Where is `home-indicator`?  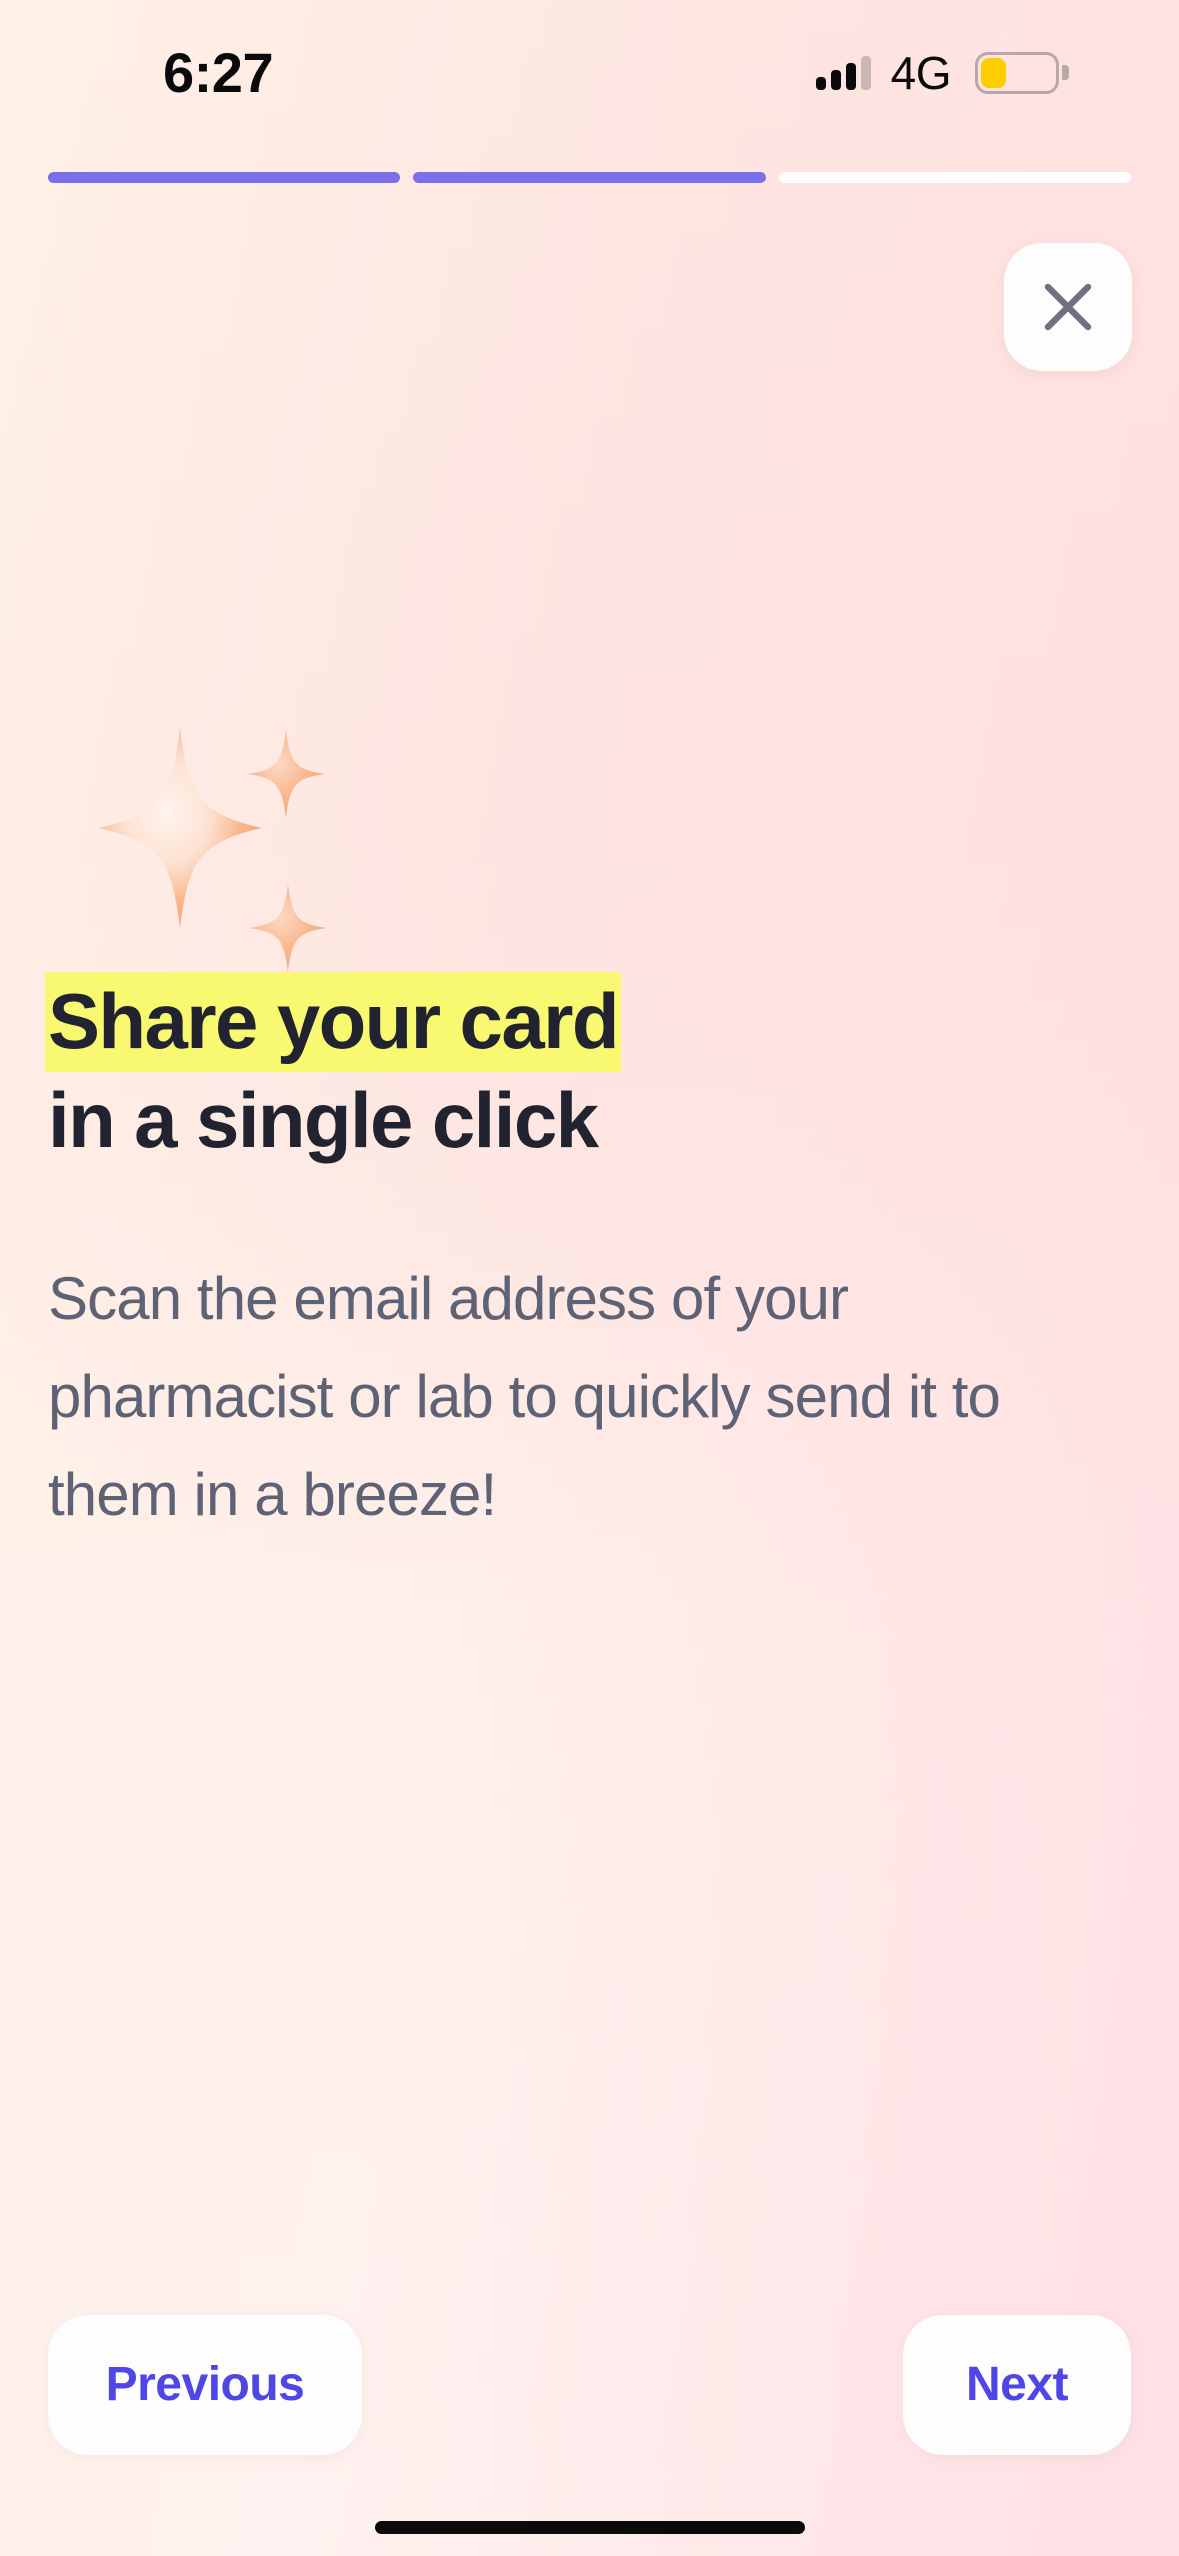
home-indicator is located at coordinates (589, 2527).